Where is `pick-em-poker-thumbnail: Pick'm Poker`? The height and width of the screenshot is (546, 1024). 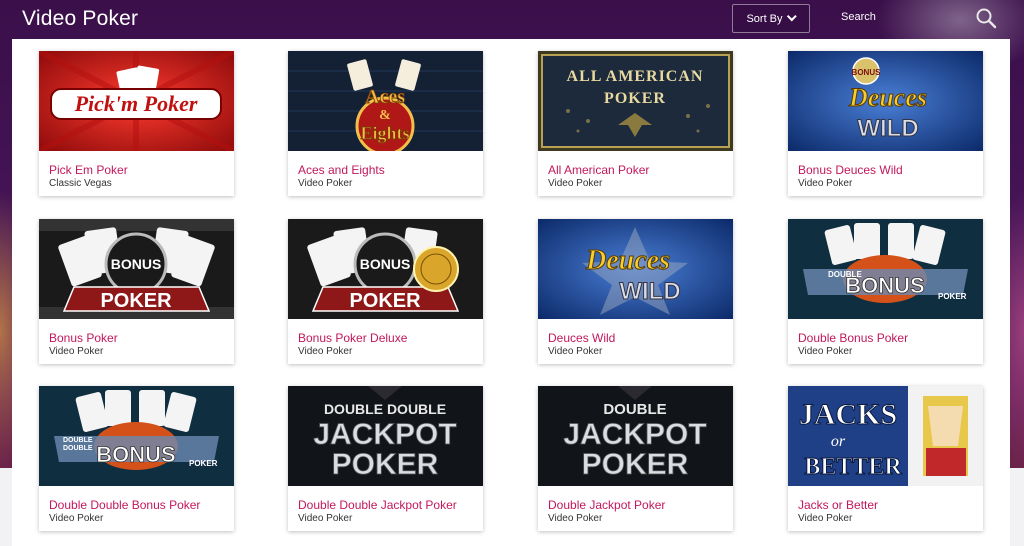 pick-em-poker-thumbnail: Pick'm Poker is located at coordinates (136, 101).